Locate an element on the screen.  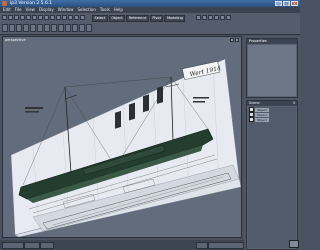
copy-icon is located at coordinates (40, 17).